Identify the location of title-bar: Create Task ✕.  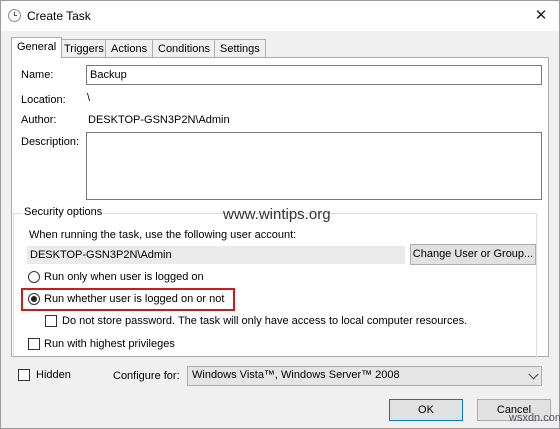
(280, 16).